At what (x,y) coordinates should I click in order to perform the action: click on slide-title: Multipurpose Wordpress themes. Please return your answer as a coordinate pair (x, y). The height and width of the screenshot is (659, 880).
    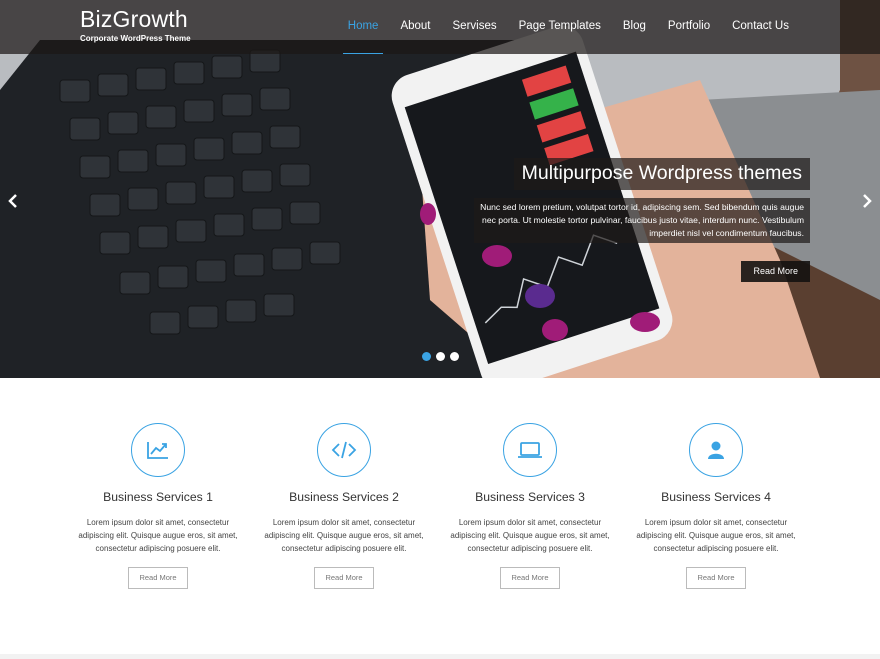
    Looking at the image, I should click on (661, 174).